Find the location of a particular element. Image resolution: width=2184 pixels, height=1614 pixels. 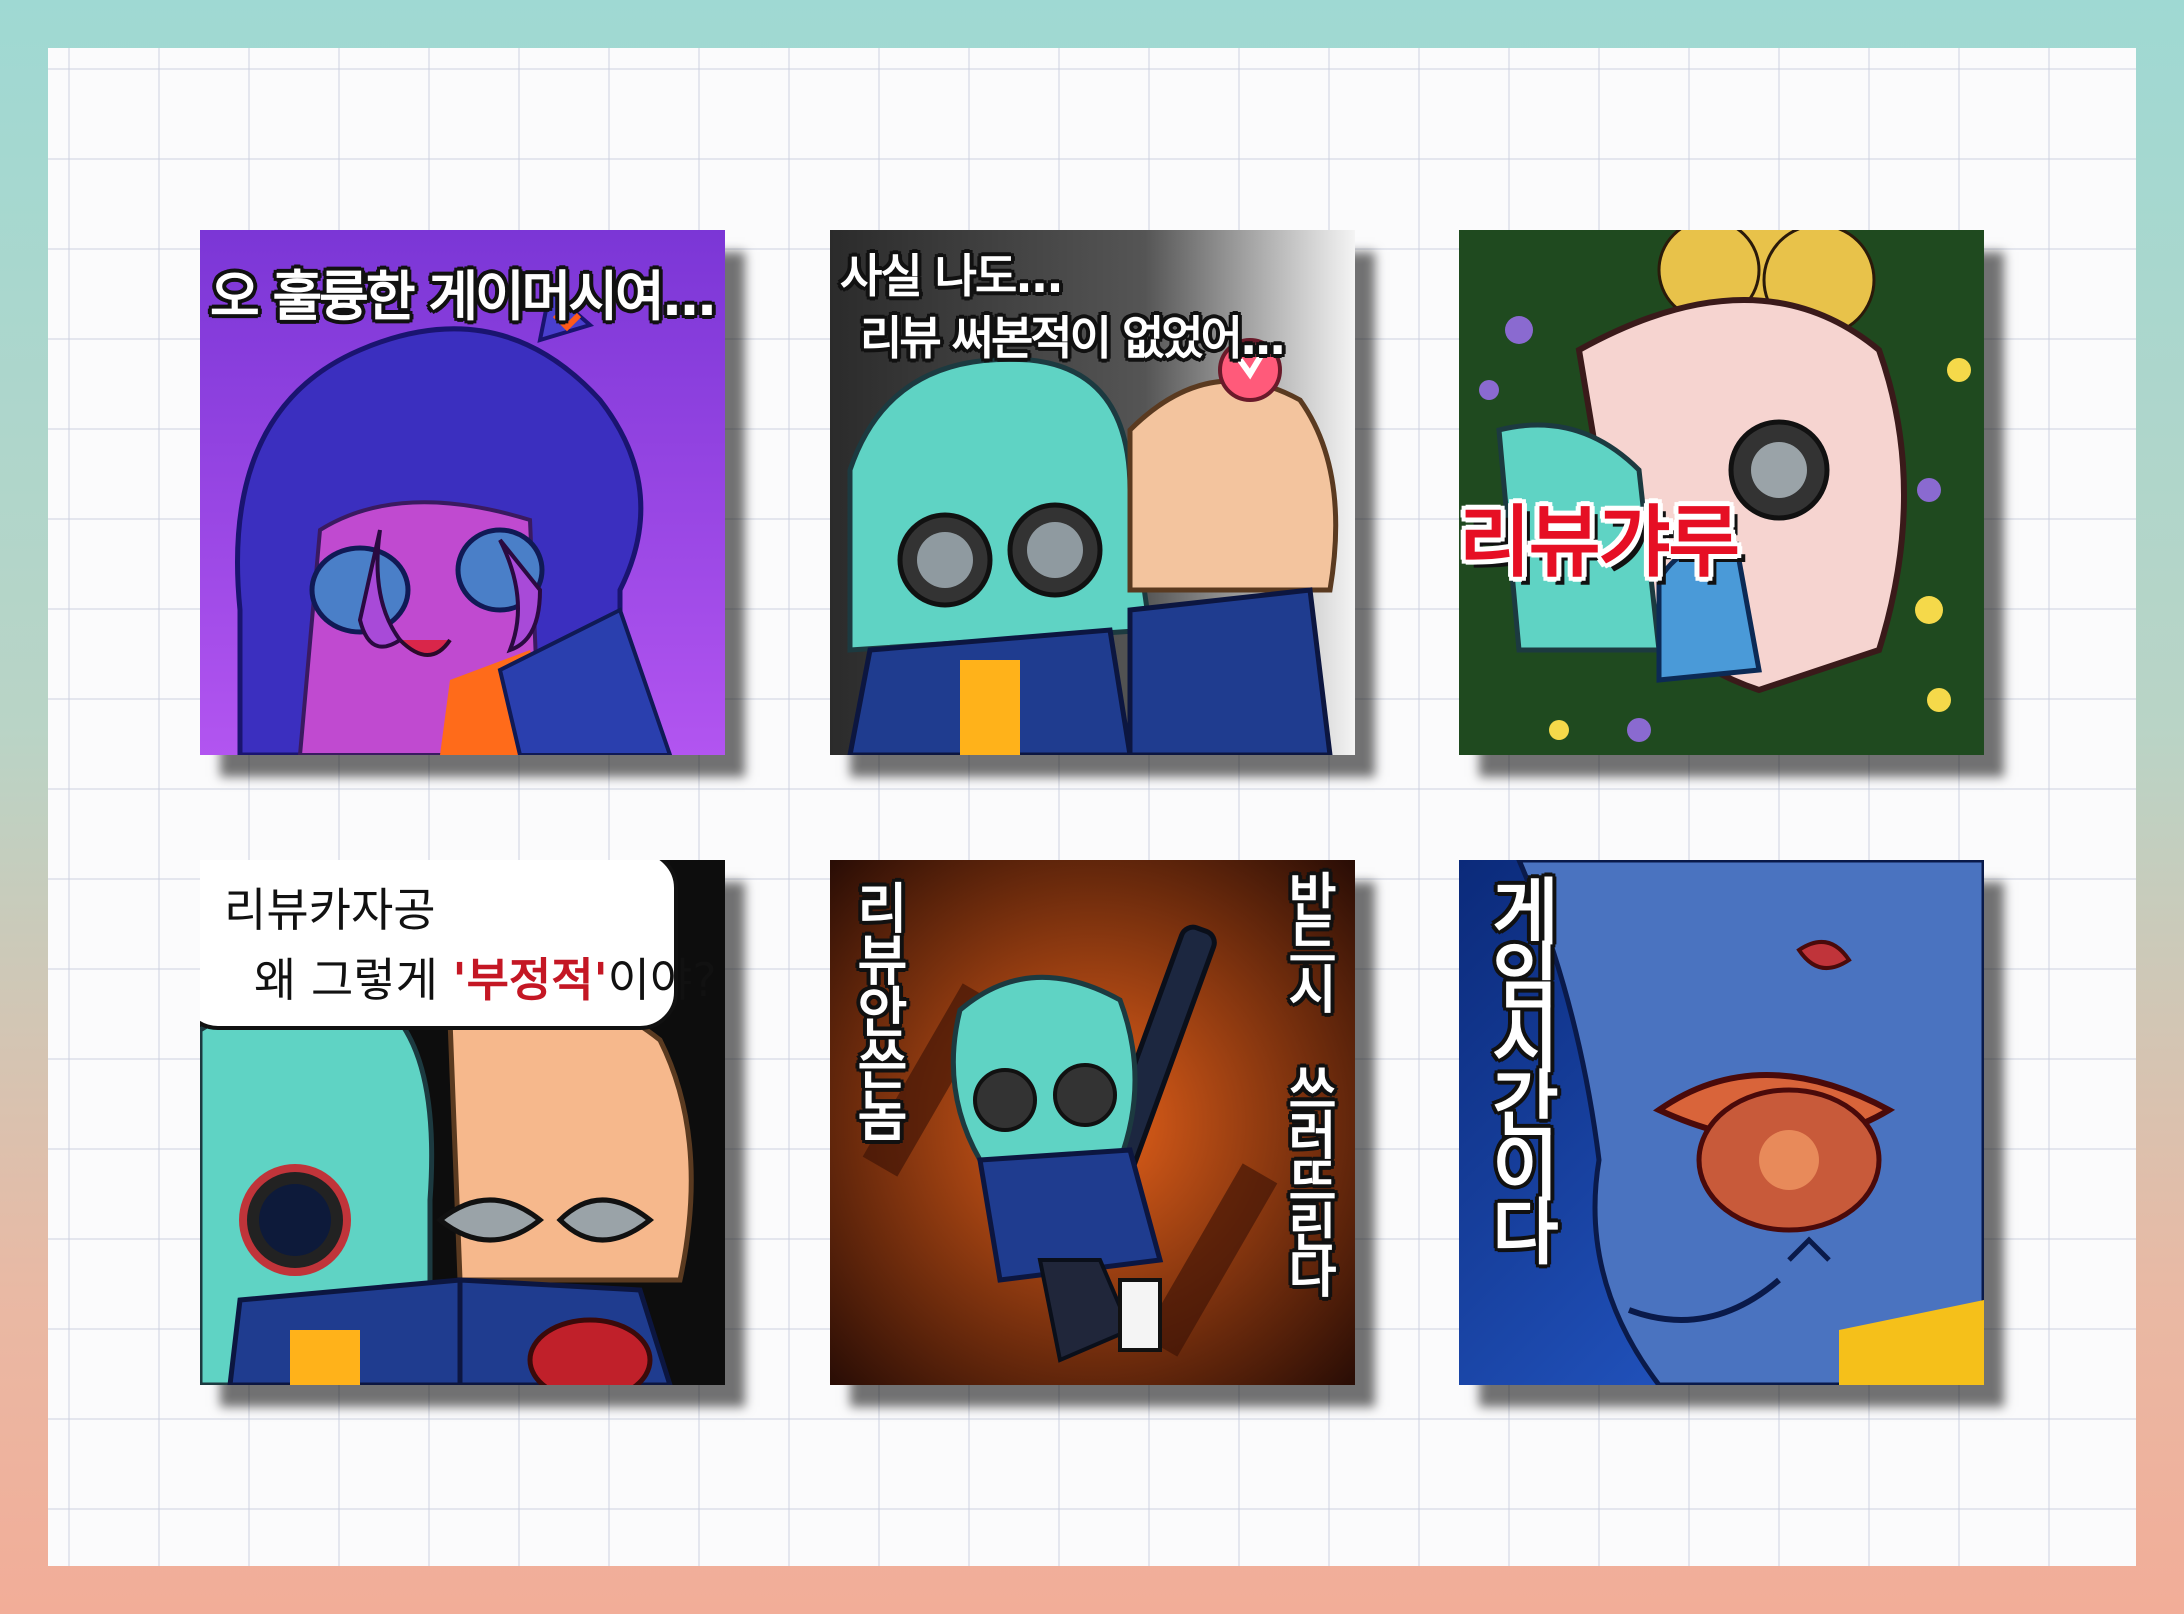

bubble-line-1: 리뷰카자공 is located at coordinates (330, 910).